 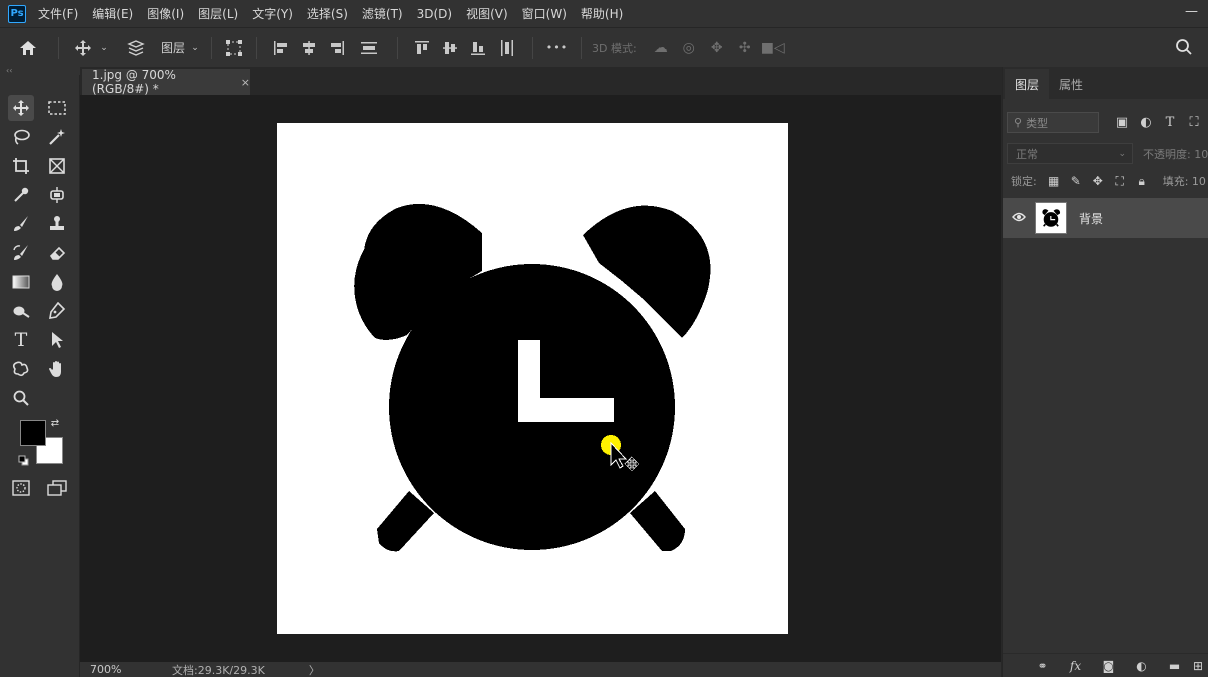 What do you see at coordinates (1175, 154) in the screenshot?
I see `opacity-field: 不透明度: 10` at bounding box center [1175, 154].